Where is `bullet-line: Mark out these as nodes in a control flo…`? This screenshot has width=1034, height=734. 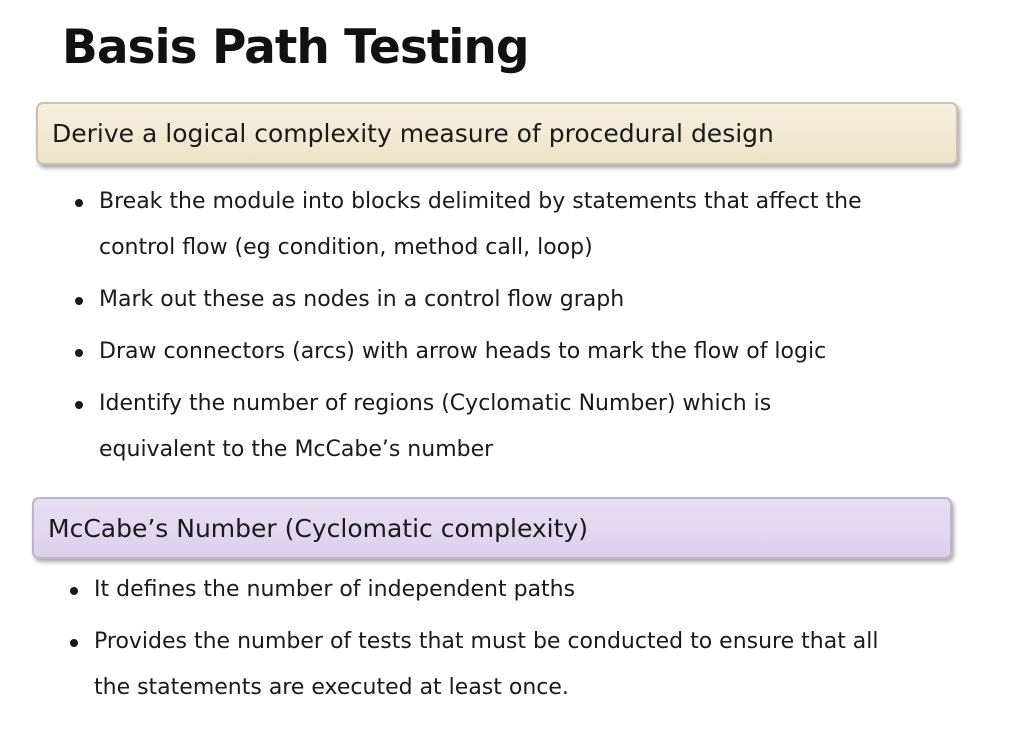
bullet-line: Mark out these as nodes in a control flo… is located at coordinates (362, 299).